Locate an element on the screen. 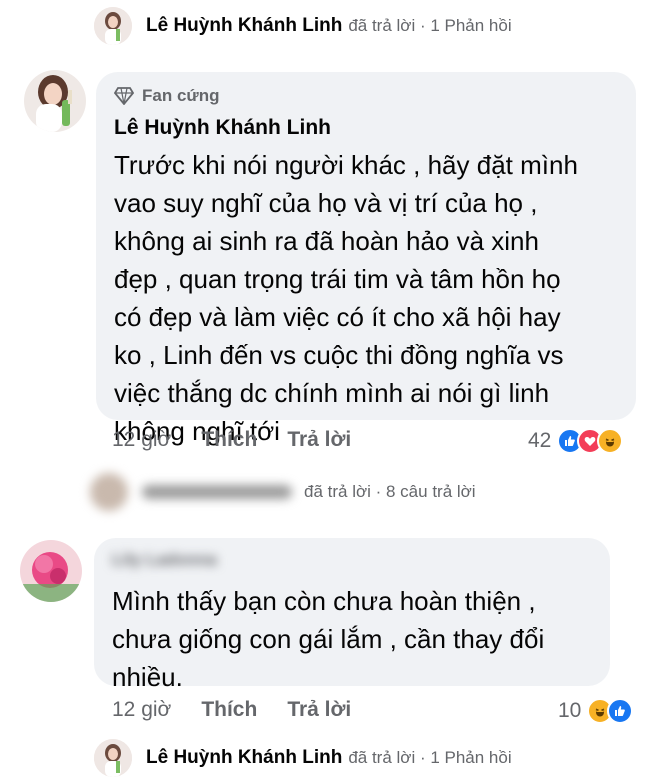 The height and width of the screenshot is (784, 660). reply-meta: đã trả lời · 8 câu trả lời is located at coordinates (390, 492).